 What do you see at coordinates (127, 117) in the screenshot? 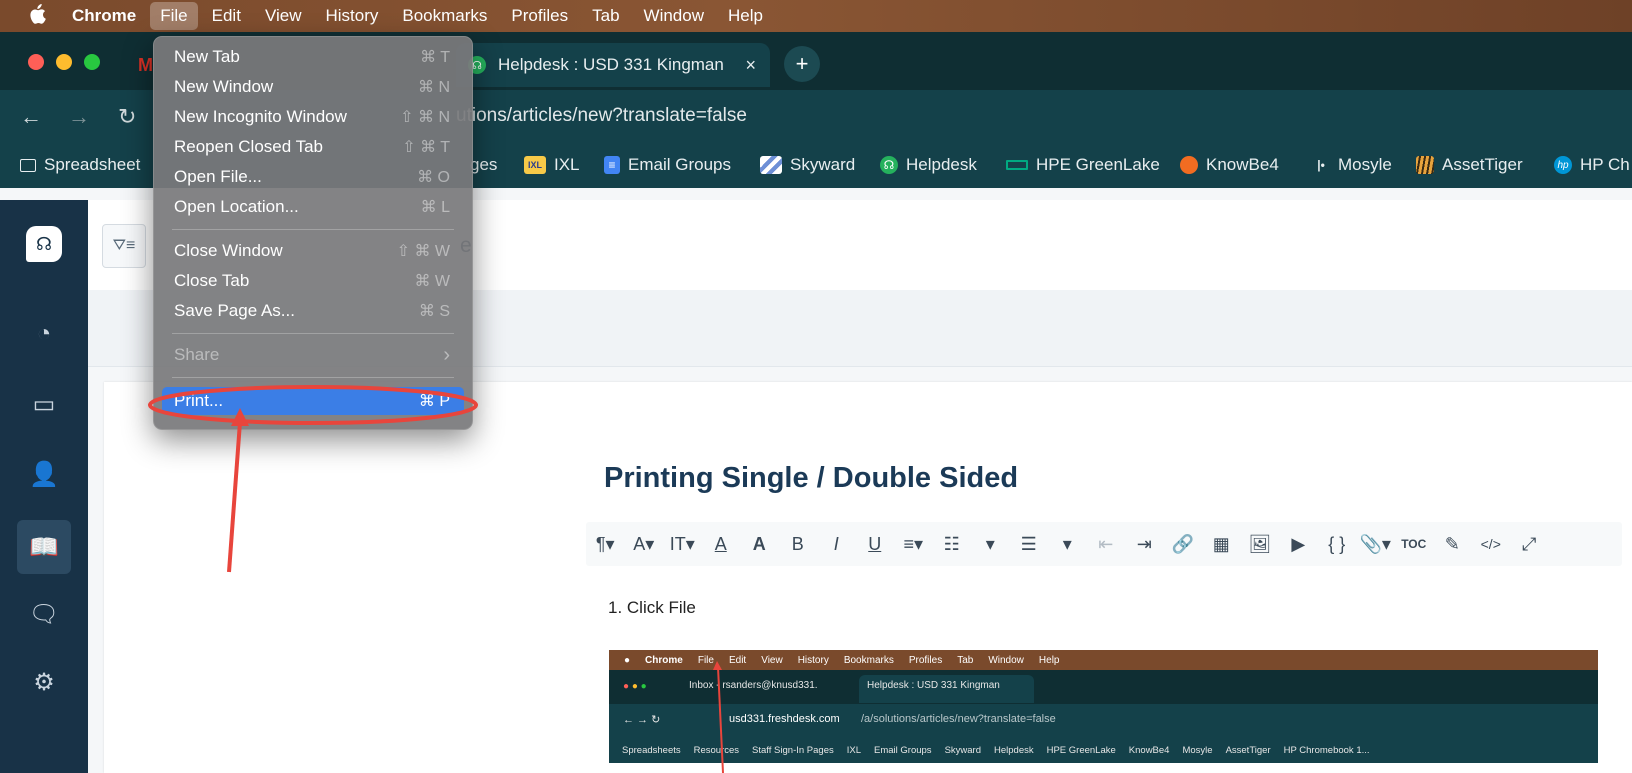
I see `reload-icon: ↻` at bounding box center [127, 117].